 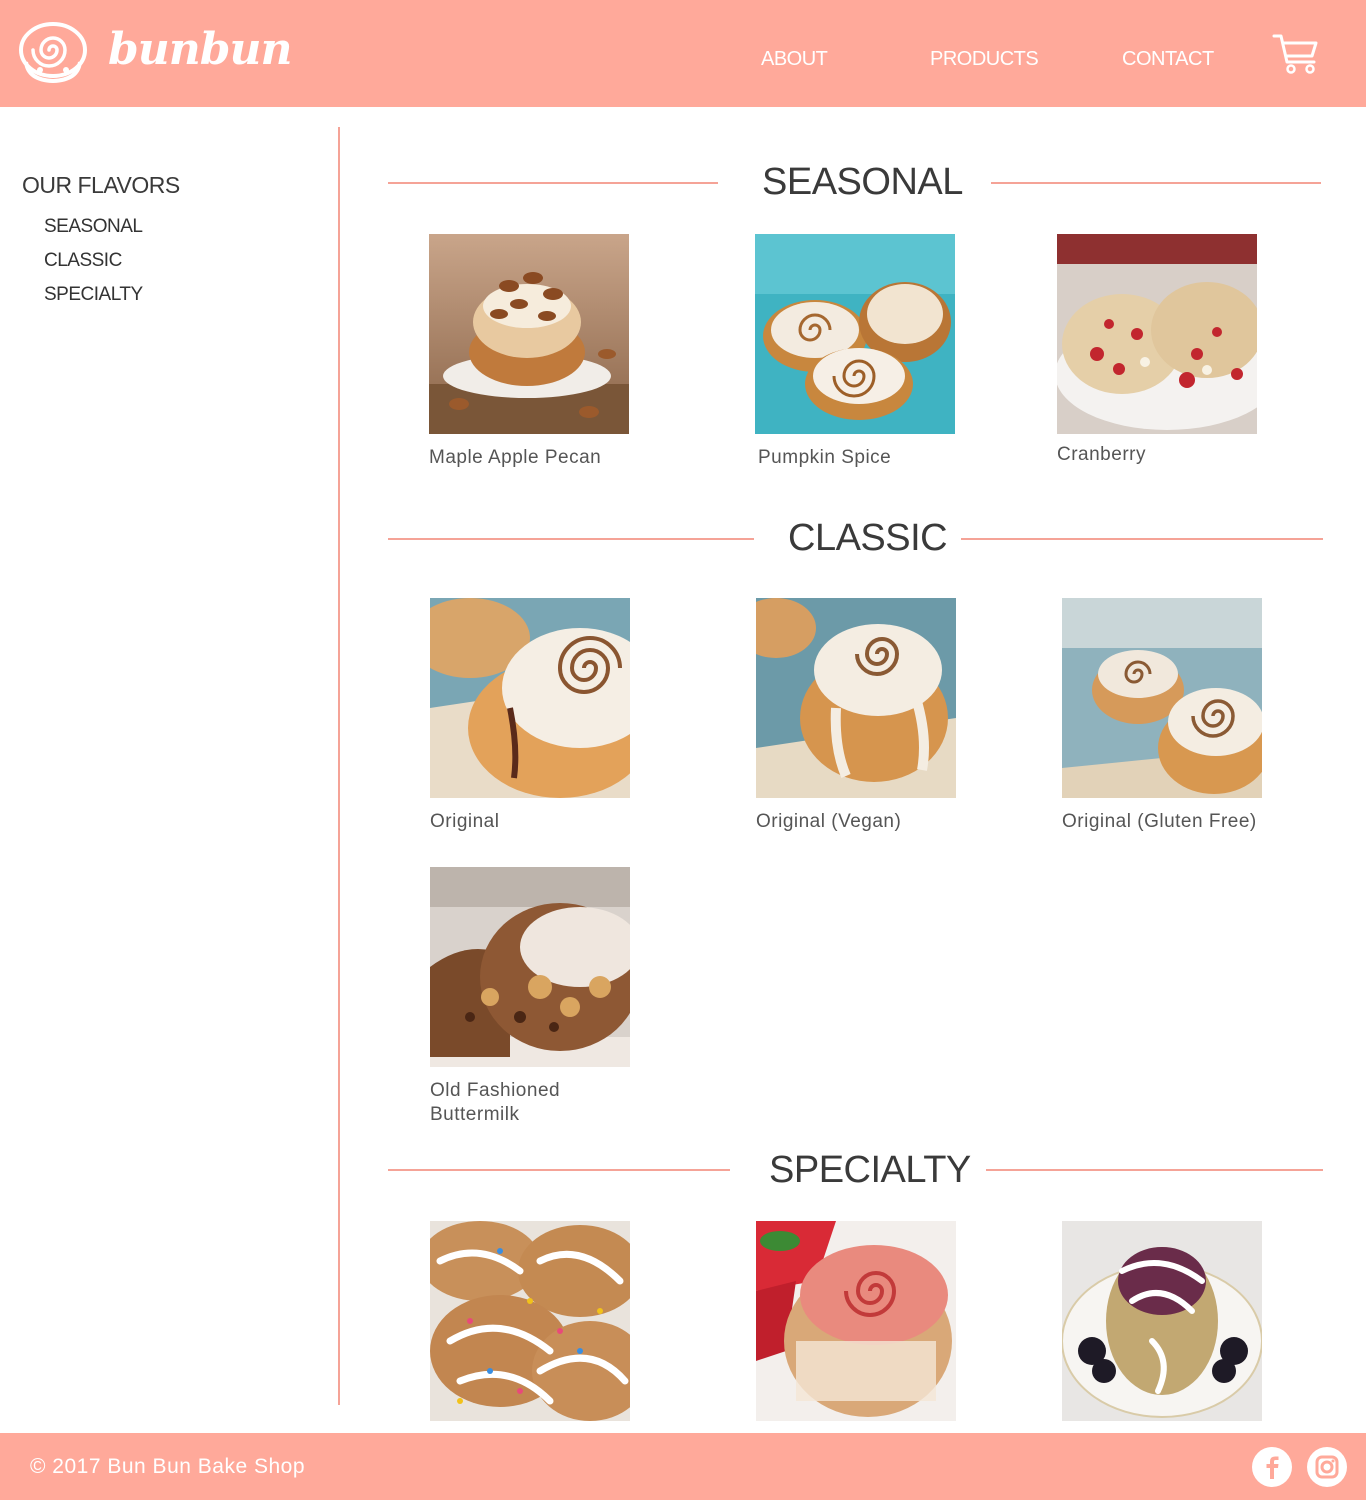 I want to click on product-card-maple-apple-pecan: Maple Apple Pecan, so click(x=549, y=352).